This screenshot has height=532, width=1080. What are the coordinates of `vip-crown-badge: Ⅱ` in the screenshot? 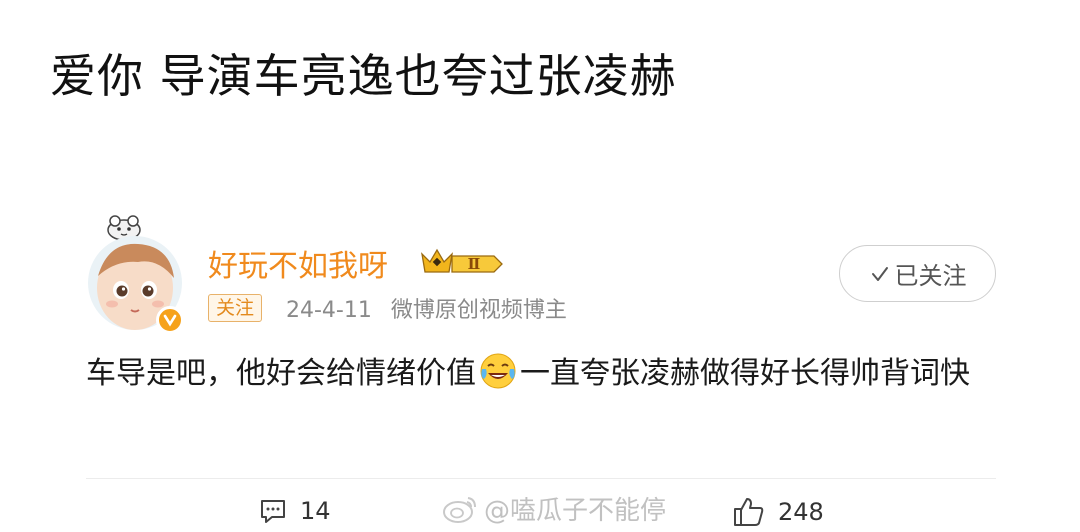 It's located at (461, 261).